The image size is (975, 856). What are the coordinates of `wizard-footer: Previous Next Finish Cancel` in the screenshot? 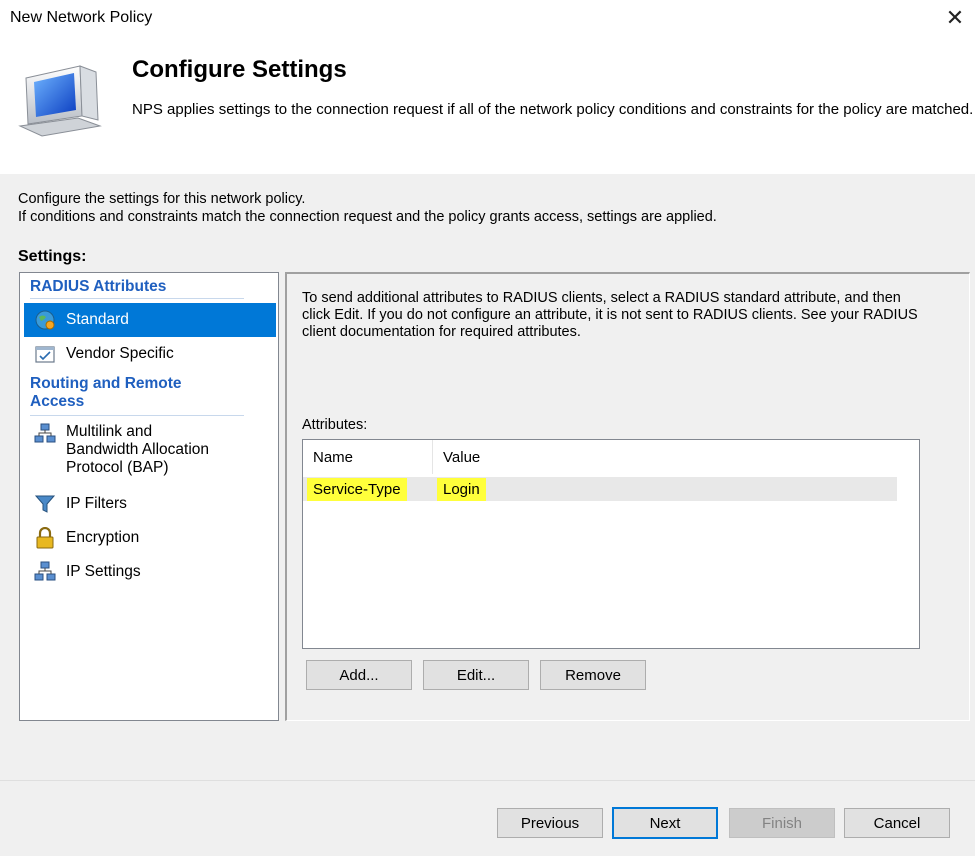 It's located at (487, 818).